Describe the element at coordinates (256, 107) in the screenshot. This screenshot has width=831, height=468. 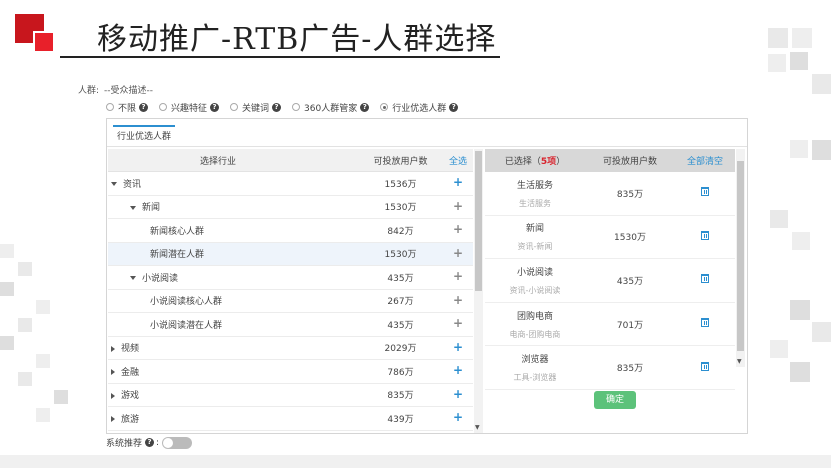
I see `radio-option-keyword: 关键词 ?` at that location.